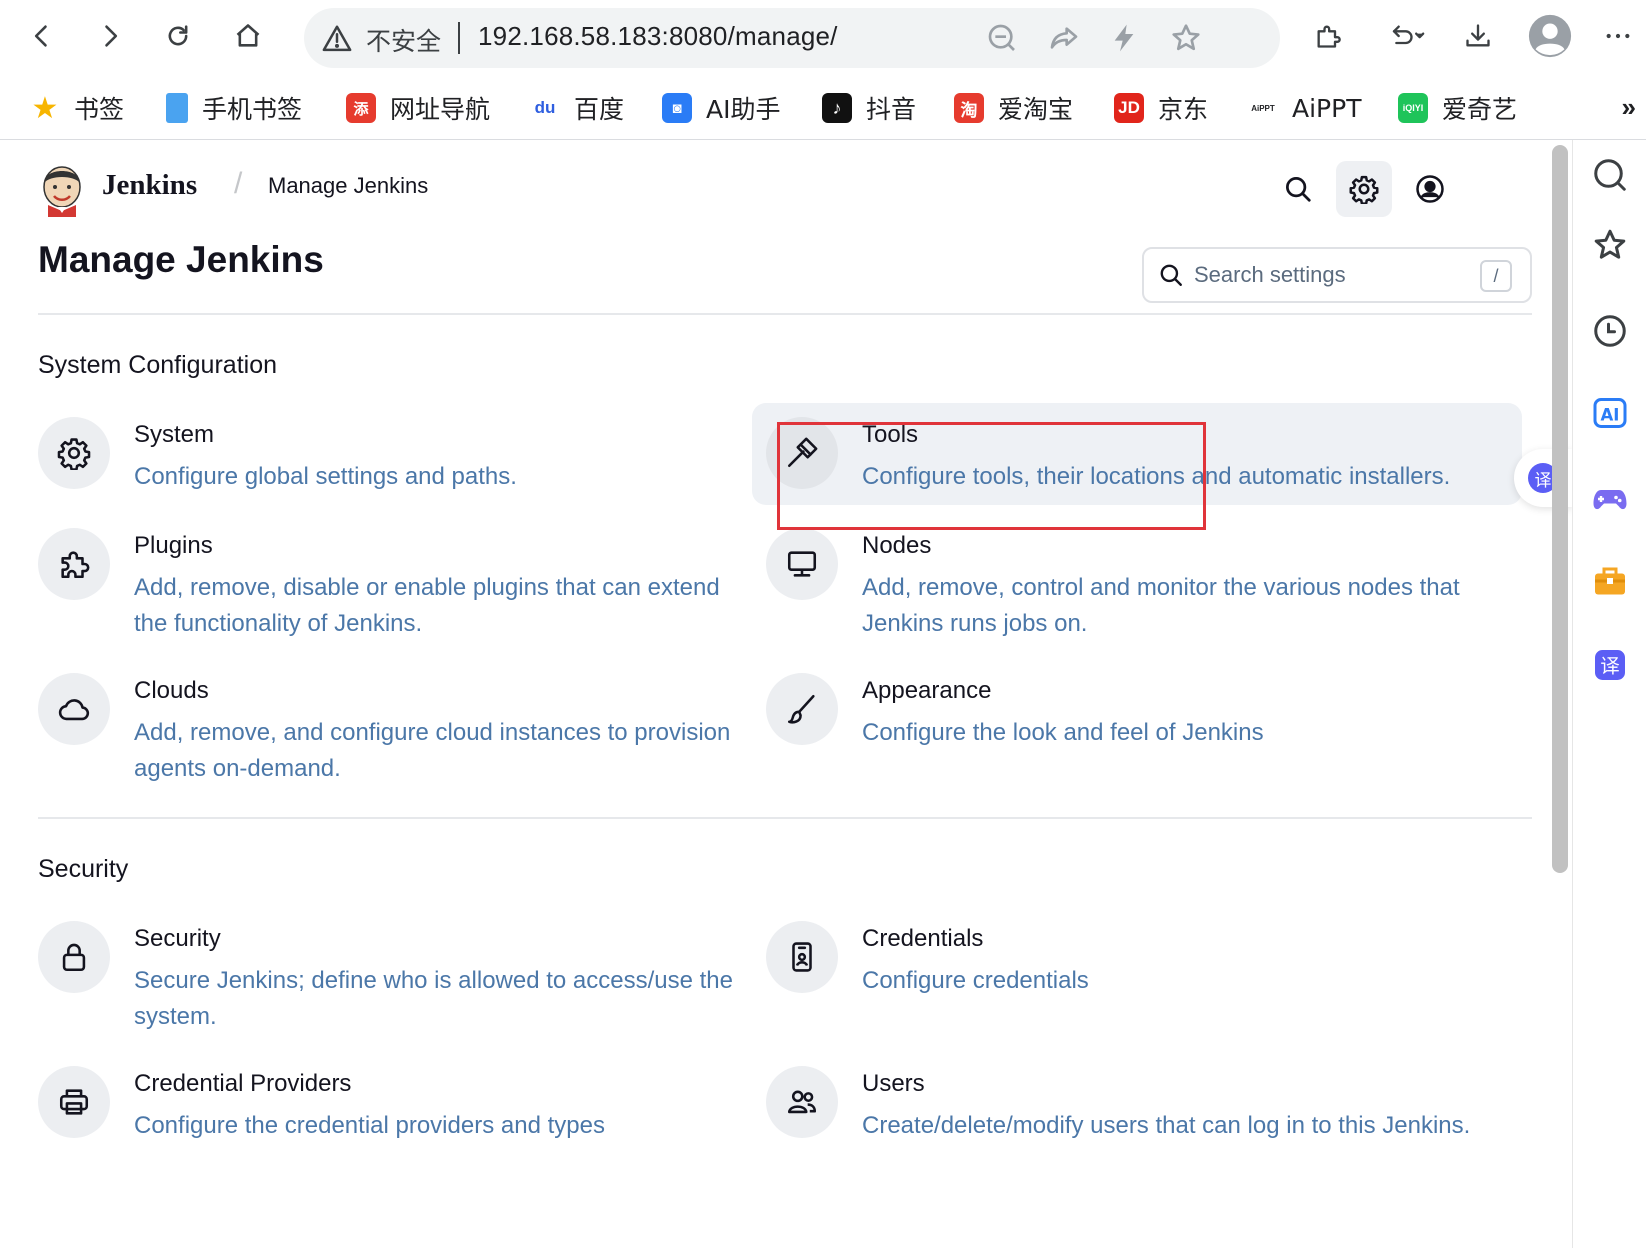  I want to click on monitor-icon, so click(802, 564).